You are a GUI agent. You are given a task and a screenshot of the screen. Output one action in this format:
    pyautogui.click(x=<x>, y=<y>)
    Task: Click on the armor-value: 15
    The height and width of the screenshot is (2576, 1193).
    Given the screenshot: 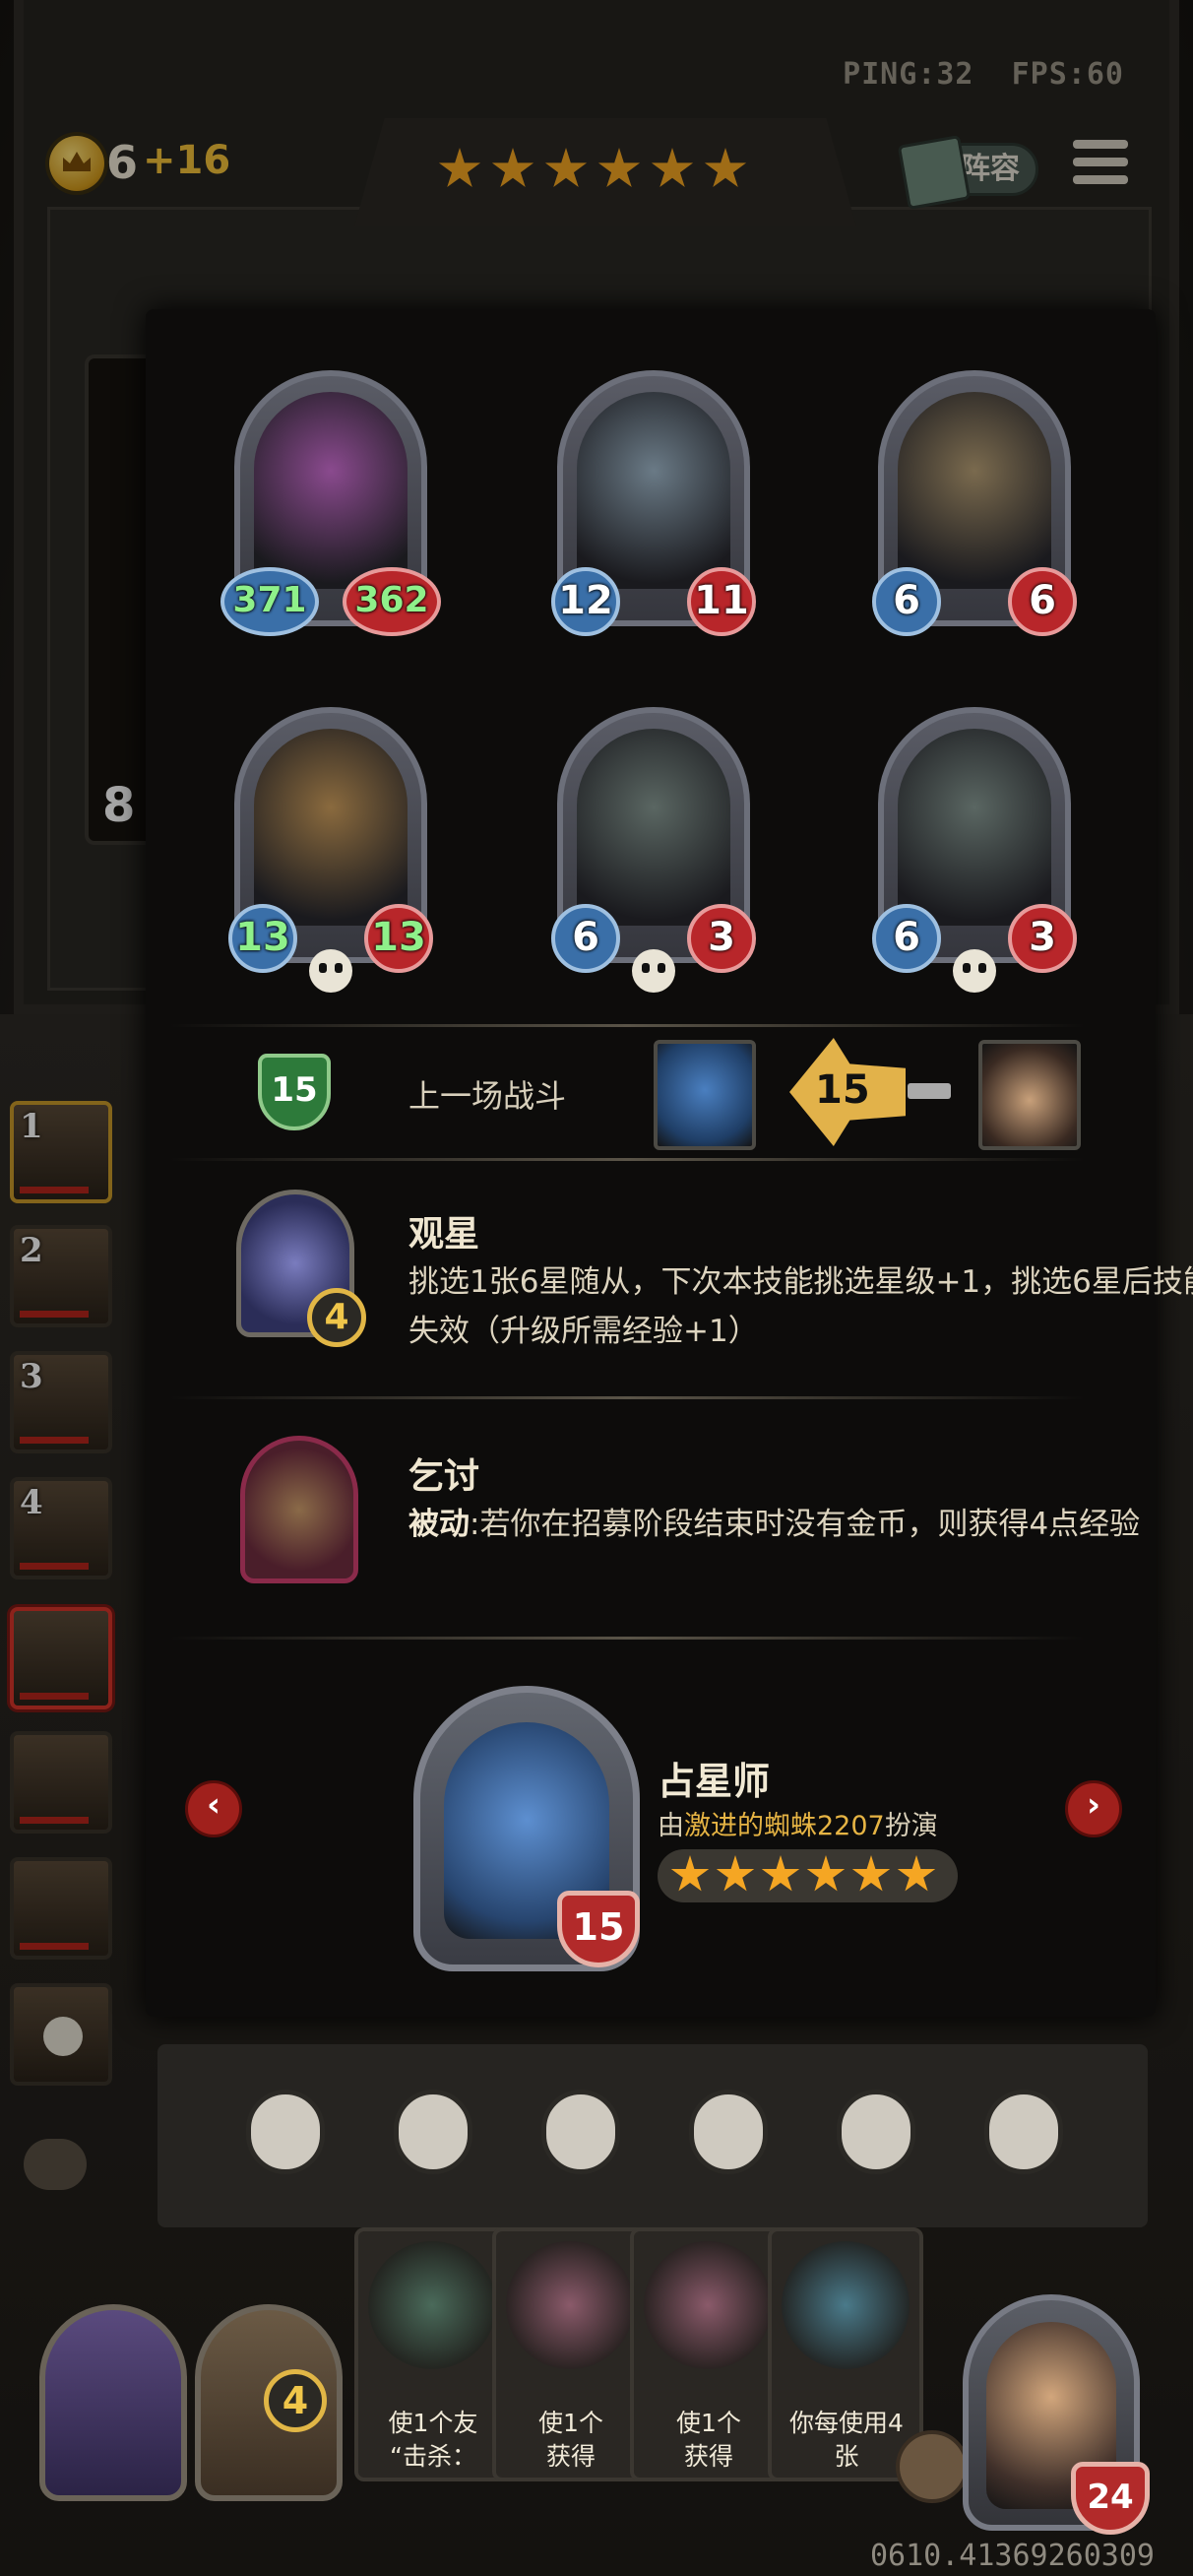 What is the action you would take?
    pyautogui.click(x=294, y=1090)
    